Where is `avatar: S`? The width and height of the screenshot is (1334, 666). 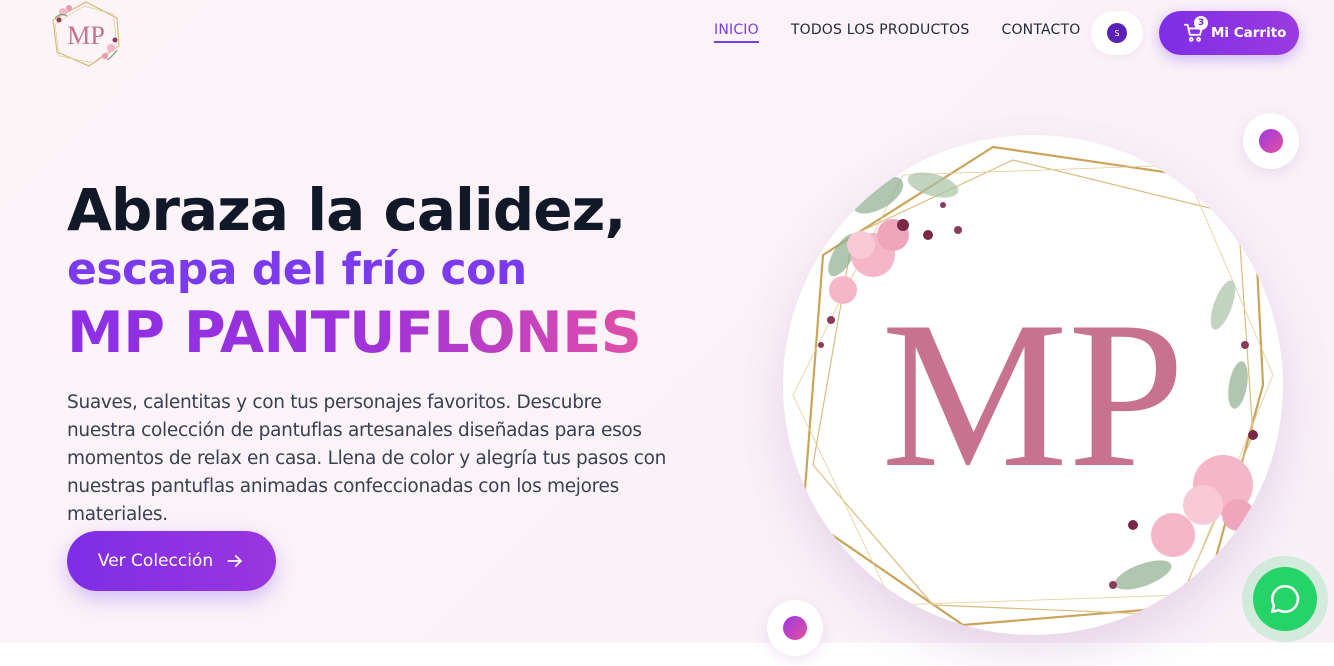 avatar: S is located at coordinates (1117, 33).